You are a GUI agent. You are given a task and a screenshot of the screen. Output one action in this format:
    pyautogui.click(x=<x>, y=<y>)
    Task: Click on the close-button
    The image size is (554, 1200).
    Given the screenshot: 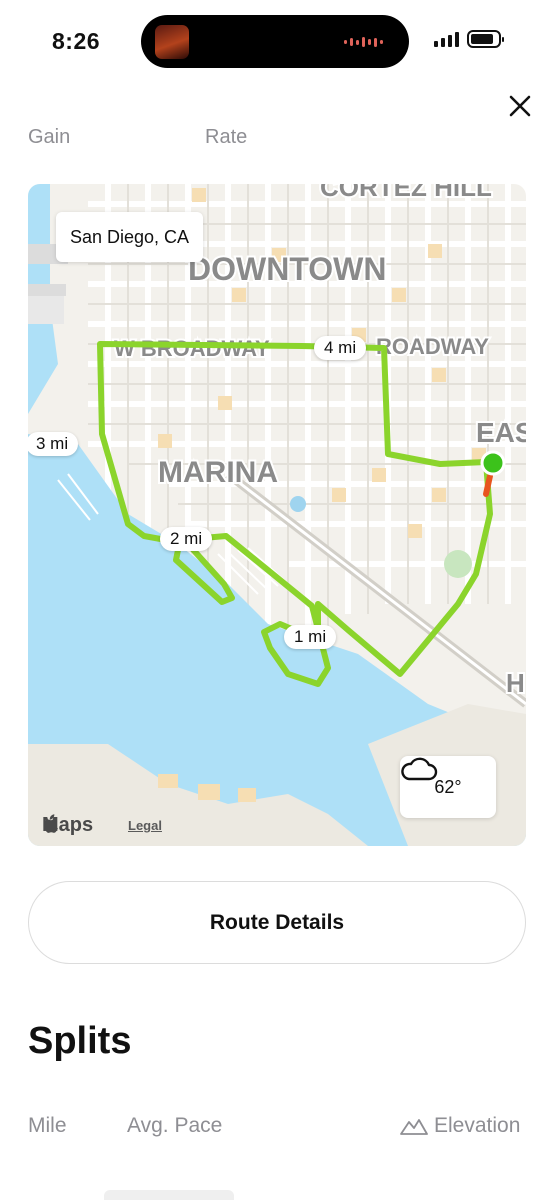 What is the action you would take?
    pyautogui.click(x=520, y=106)
    